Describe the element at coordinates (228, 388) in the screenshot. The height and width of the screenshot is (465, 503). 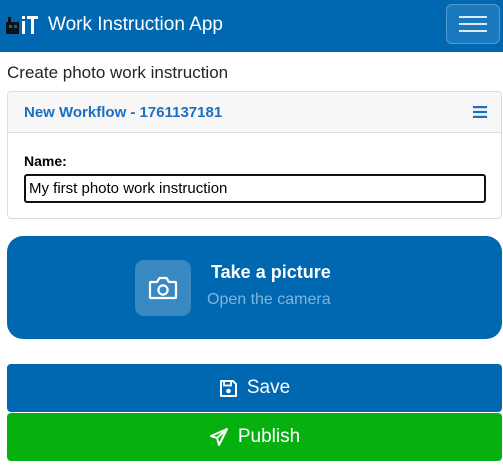
I see `floppy-disk-icon` at that location.